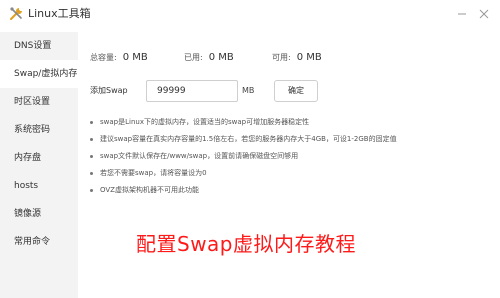  Describe the element at coordinates (39, 186) in the screenshot. I see `sidebar-item-hosts: hosts` at that location.